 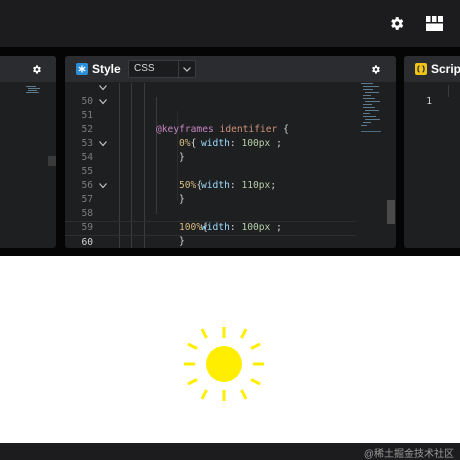 What do you see at coordinates (144, 68) in the screenshot?
I see `language-select-value: CSS` at bounding box center [144, 68].